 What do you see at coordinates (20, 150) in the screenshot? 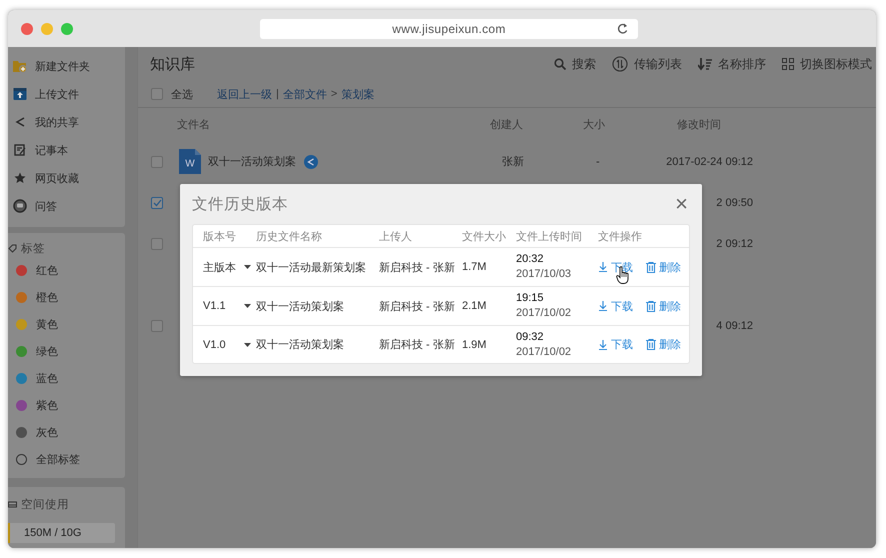
I see `notepad-icon` at bounding box center [20, 150].